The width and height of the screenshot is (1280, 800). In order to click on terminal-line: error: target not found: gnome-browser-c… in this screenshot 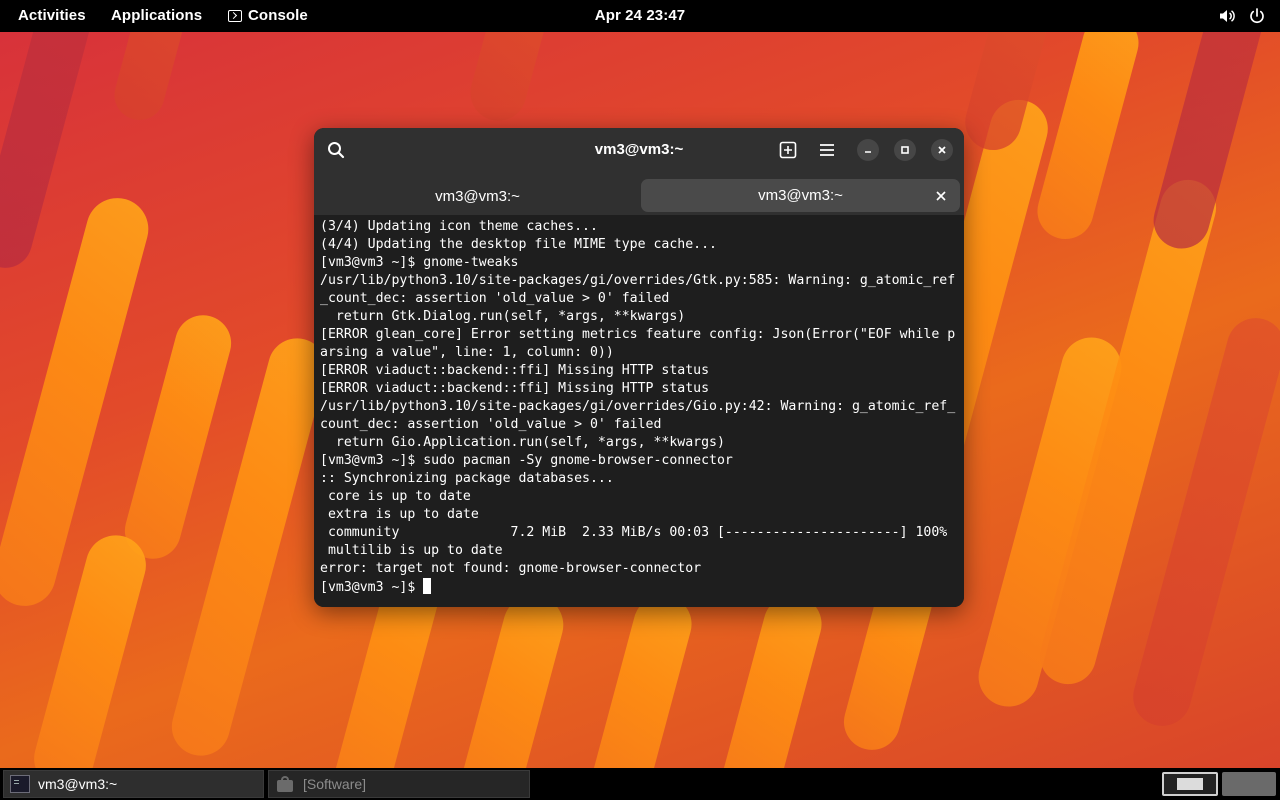, I will do `click(511, 568)`.